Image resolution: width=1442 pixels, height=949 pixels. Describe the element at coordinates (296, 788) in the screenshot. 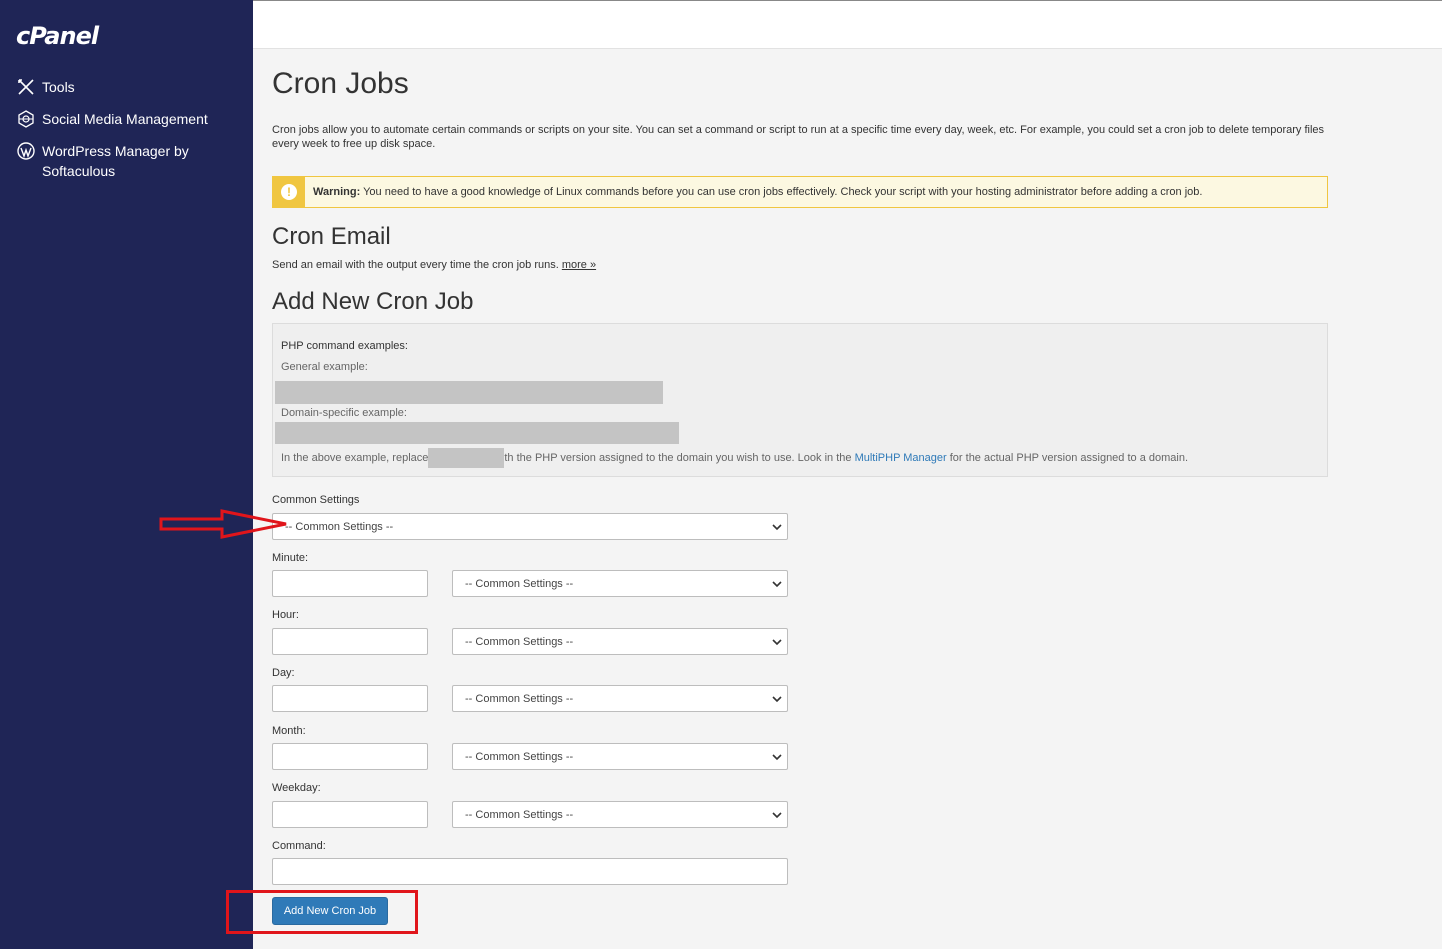

I see `weekday-label: Weekday:` at that location.